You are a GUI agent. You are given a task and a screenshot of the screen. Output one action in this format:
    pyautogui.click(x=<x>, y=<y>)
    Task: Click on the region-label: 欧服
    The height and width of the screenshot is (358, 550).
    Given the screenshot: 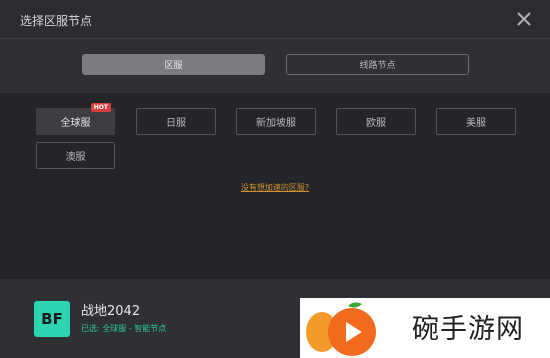 What is the action you would take?
    pyautogui.click(x=376, y=123)
    